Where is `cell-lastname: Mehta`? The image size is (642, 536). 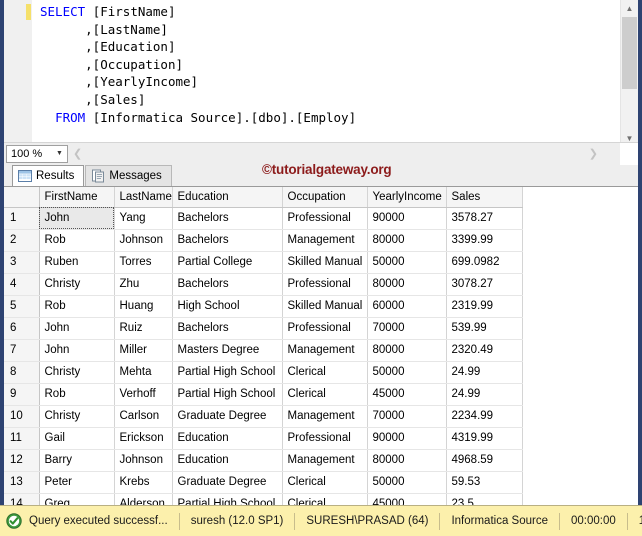
cell-lastname: Mehta is located at coordinates (143, 372).